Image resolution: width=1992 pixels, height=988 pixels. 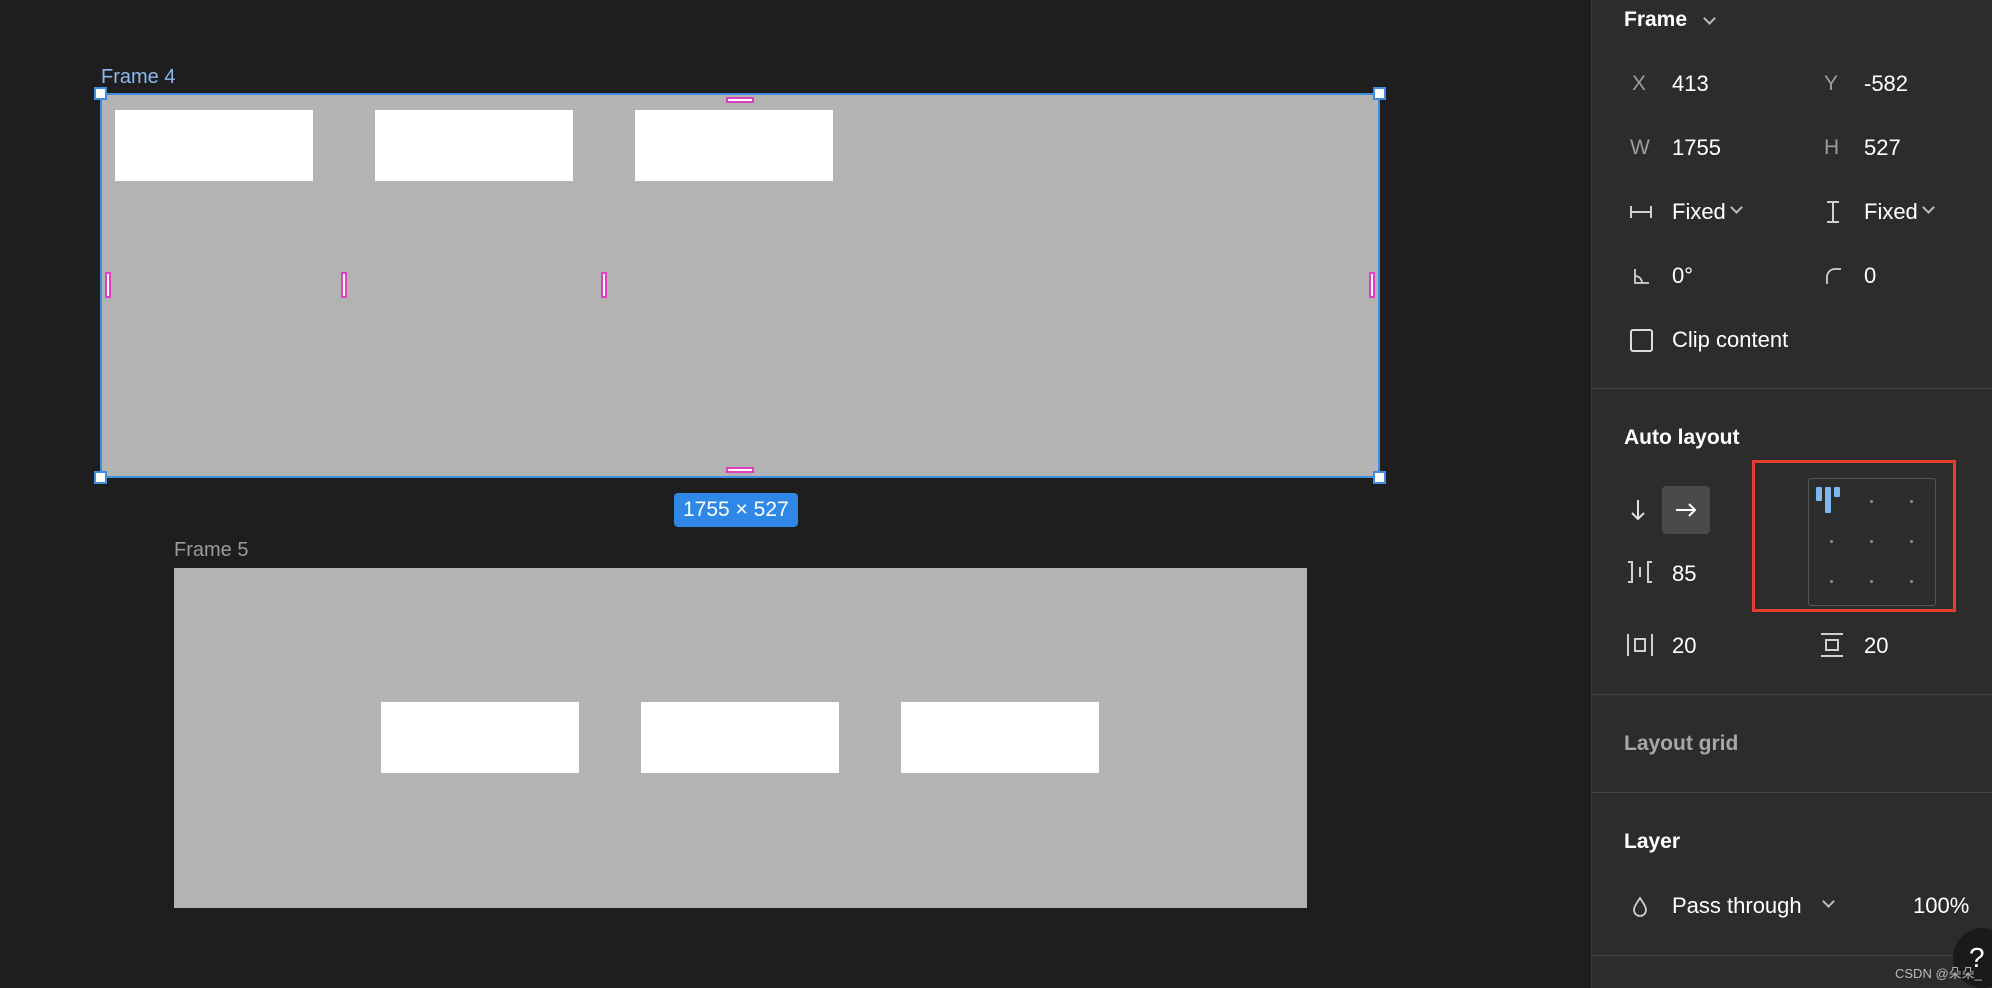 I want to click on layer-title: Layer, so click(x=1652, y=841).